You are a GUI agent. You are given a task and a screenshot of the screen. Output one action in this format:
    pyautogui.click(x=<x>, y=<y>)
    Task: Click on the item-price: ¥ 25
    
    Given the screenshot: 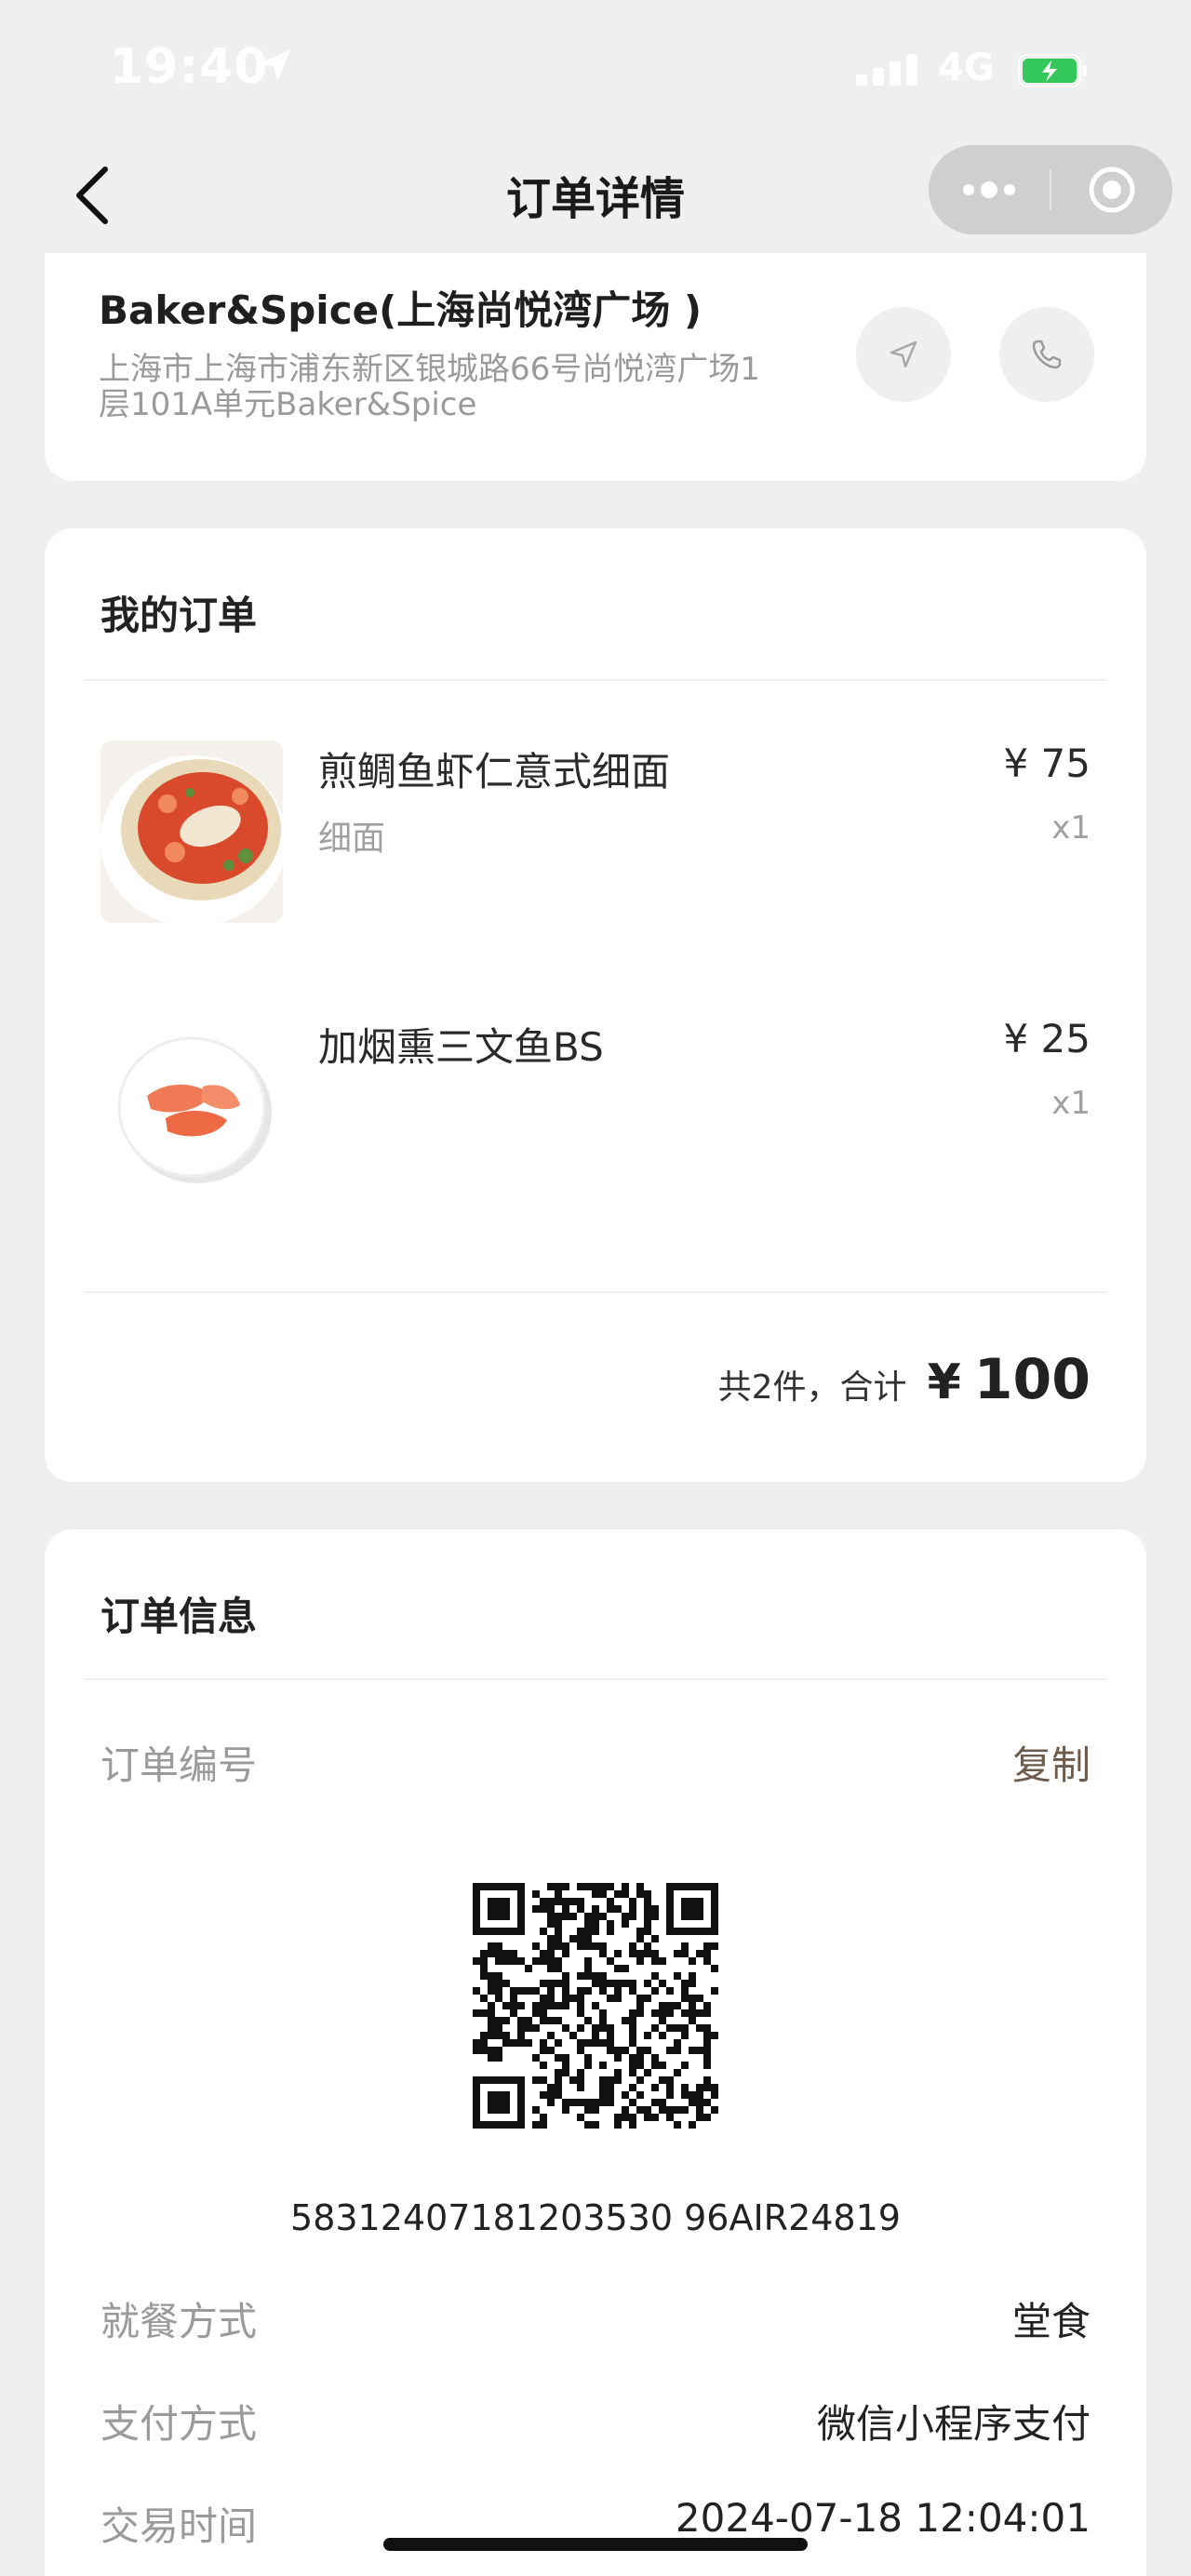 What is the action you would take?
    pyautogui.click(x=1047, y=1038)
    